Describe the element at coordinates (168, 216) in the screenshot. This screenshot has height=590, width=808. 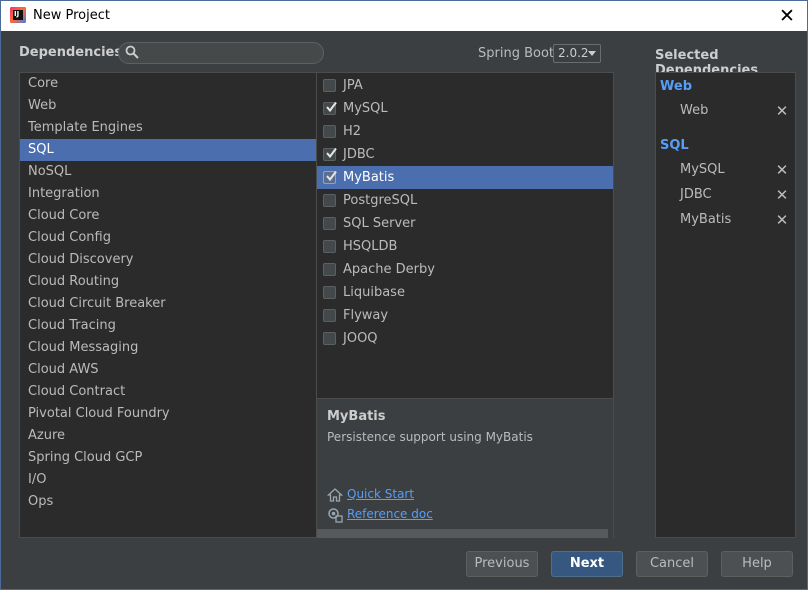
I see `category-item: Cloud Core` at that location.